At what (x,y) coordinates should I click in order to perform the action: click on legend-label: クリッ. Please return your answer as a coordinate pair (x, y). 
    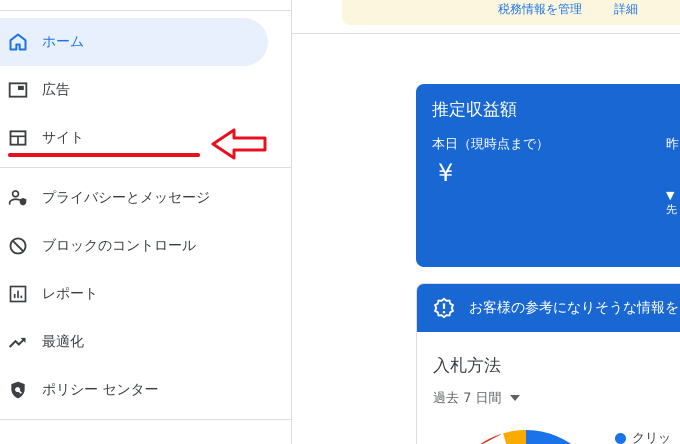
    Looking at the image, I should click on (651, 437).